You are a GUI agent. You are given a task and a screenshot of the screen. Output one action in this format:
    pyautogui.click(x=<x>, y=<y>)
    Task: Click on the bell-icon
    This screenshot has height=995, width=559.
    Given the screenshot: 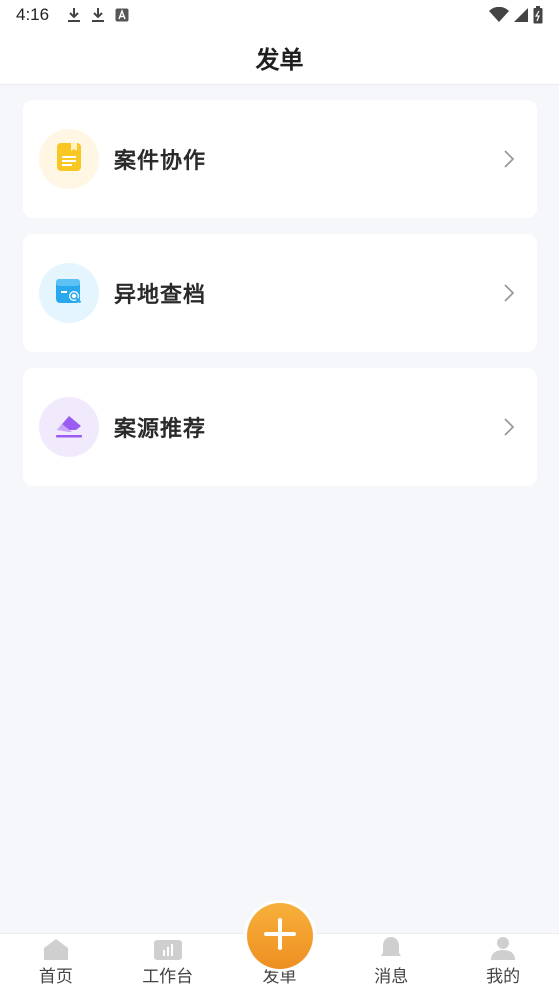 What is the action you would take?
    pyautogui.click(x=391, y=947)
    